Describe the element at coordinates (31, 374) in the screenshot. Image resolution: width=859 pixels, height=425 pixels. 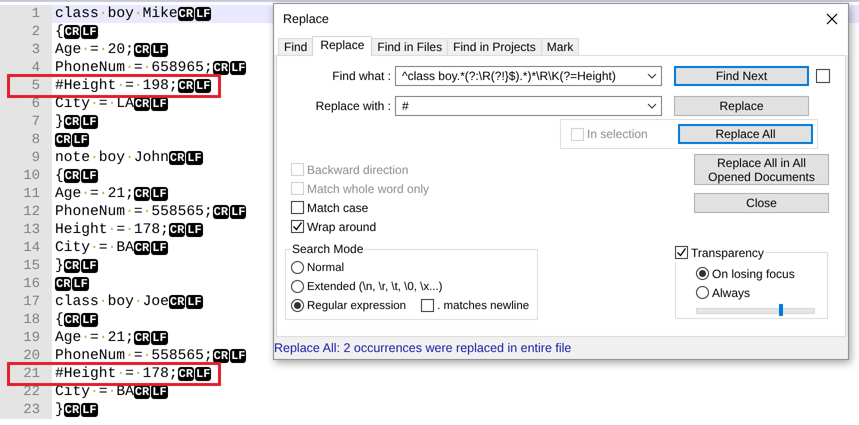
I see `line-number: 21` at that location.